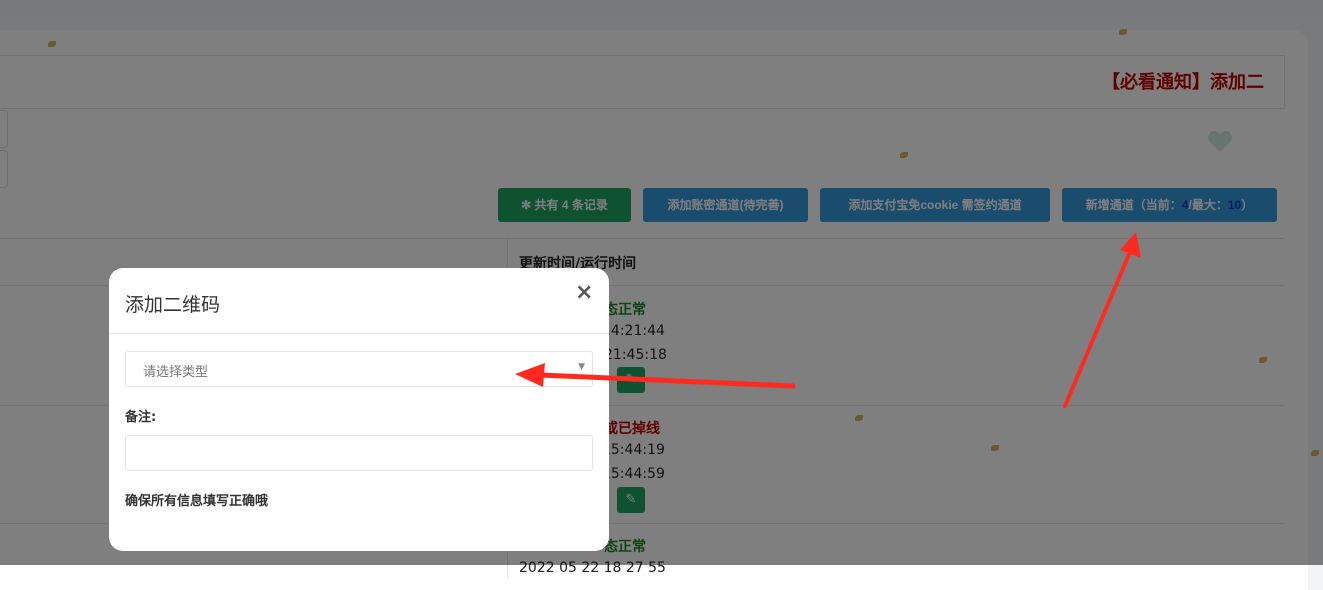 The height and width of the screenshot is (590, 1323). Describe the element at coordinates (581, 367) in the screenshot. I see `caret-down-icon: ▼` at that location.